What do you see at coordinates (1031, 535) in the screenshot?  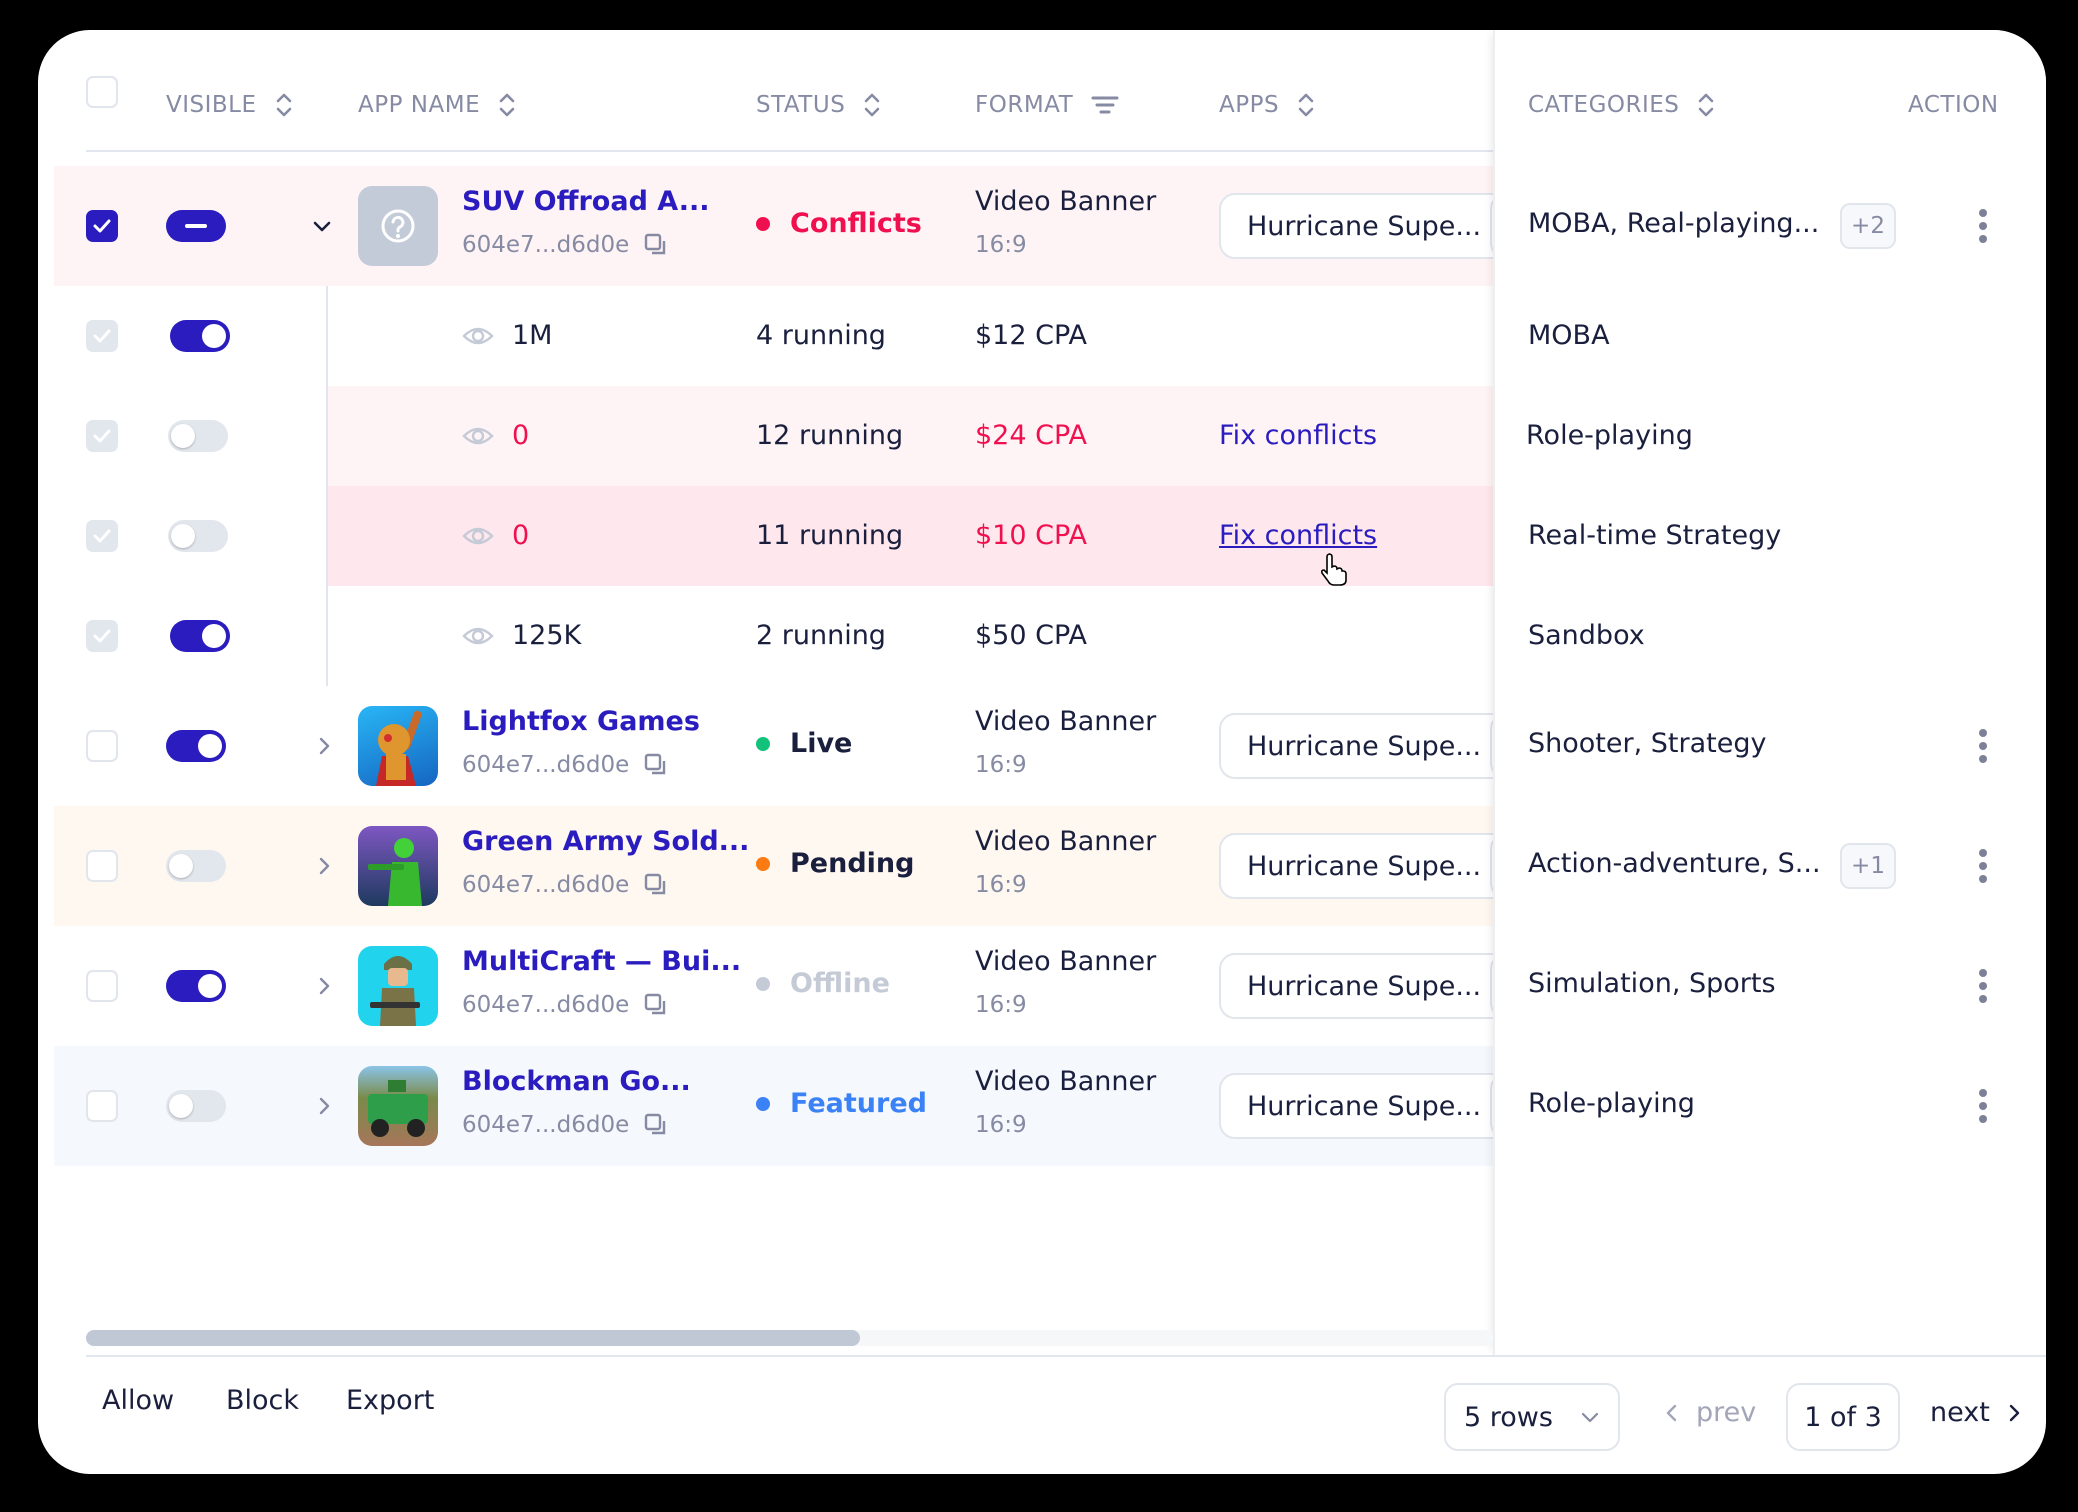 I see `cpa-value: $10 CPA` at bounding box center [1031, 535].